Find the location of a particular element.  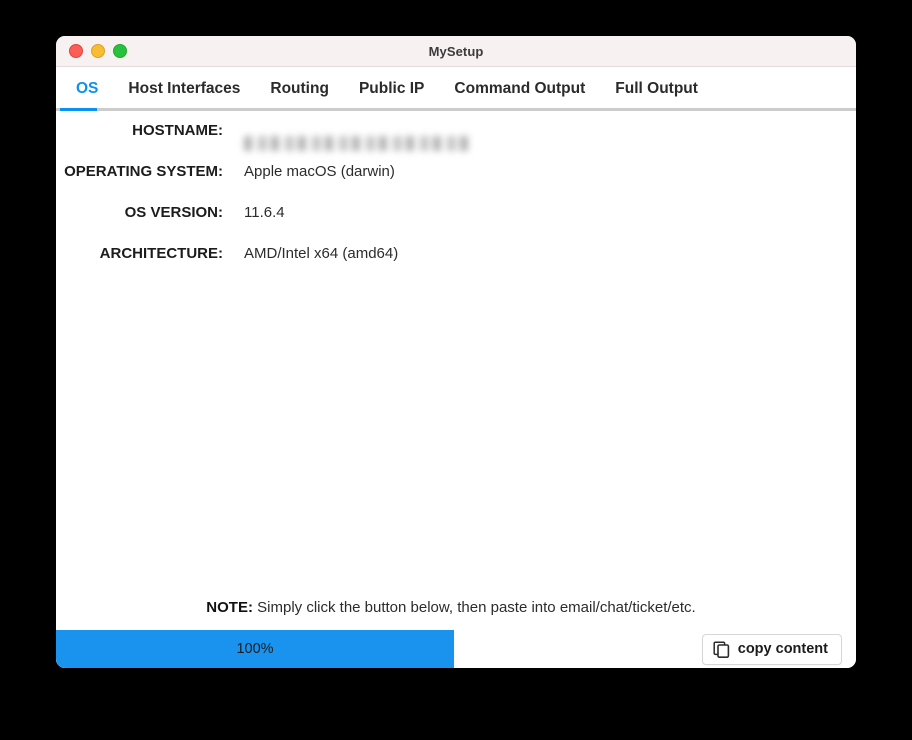

info-row-hostname: HOSTNAME: is located at coordinates (456, 142).